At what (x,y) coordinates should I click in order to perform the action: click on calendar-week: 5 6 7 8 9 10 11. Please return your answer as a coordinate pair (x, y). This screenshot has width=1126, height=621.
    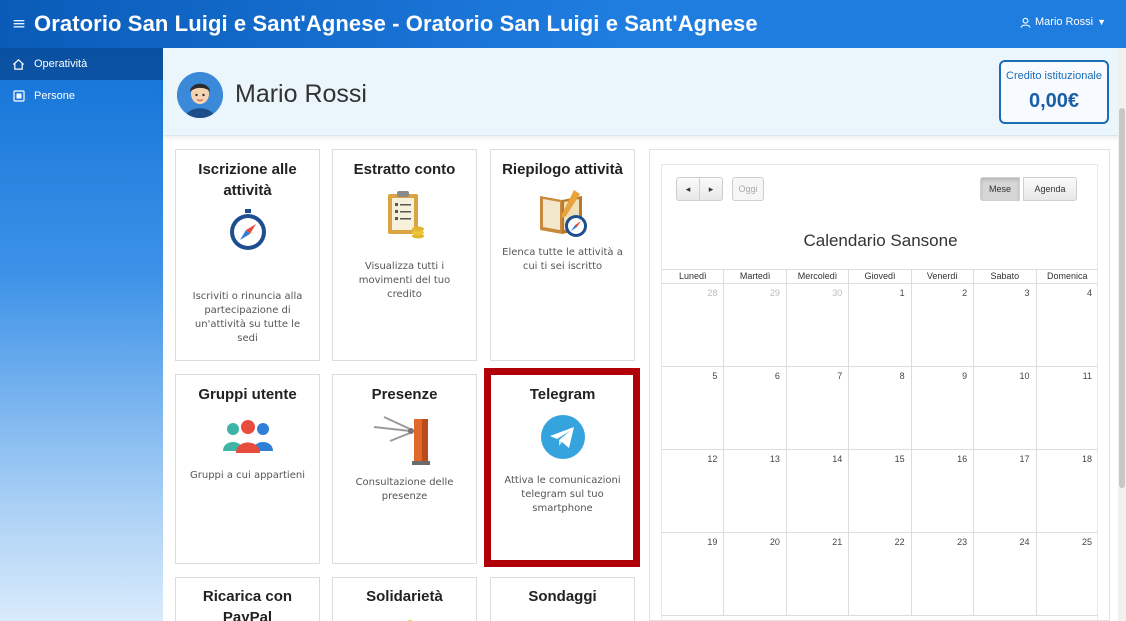
    Looking at the image, I should click on (880, 408).